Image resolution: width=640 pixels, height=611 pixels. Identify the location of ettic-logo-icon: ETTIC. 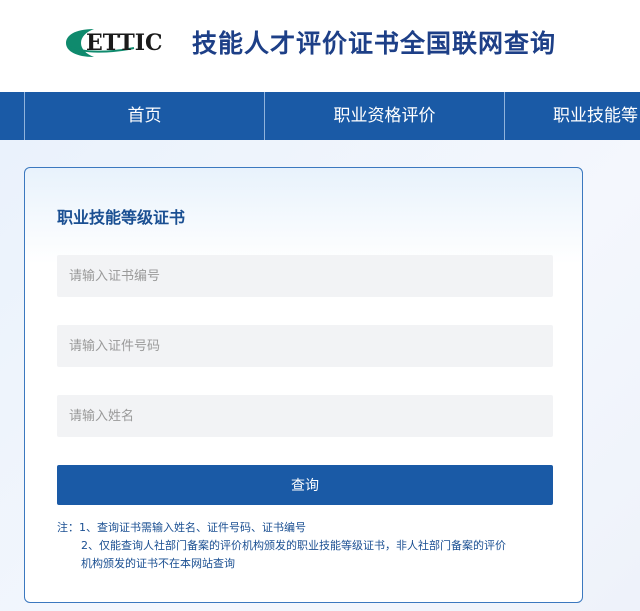
(114, 43).